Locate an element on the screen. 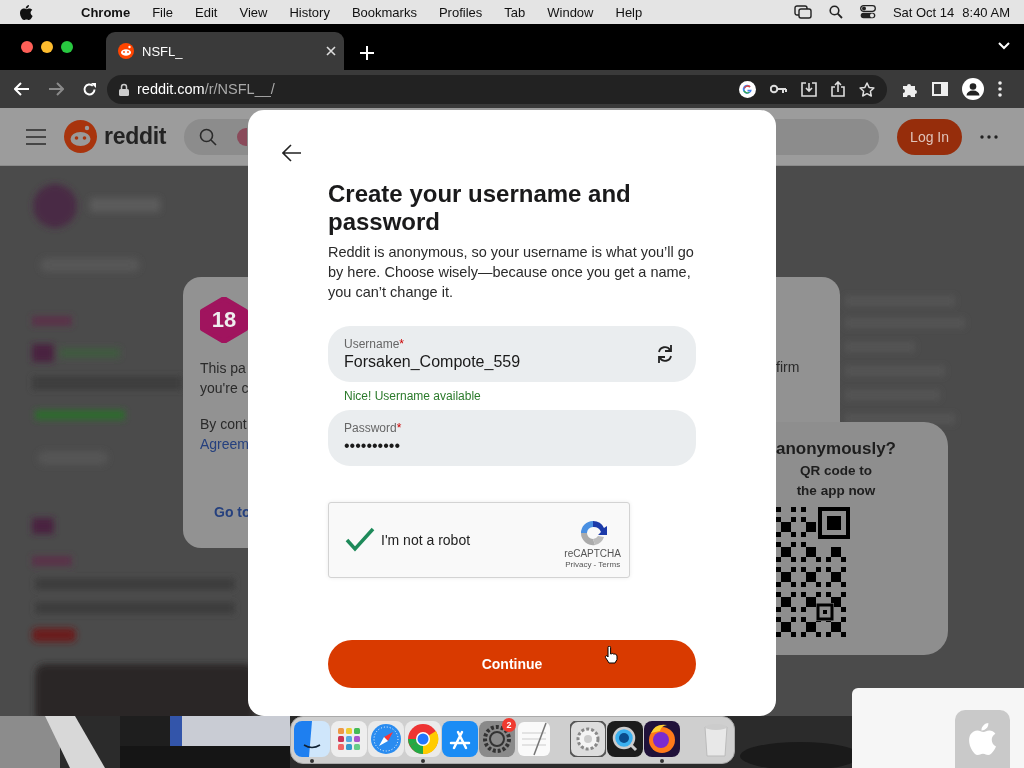  age-badge: 18 is located at coordinates (224, 320).